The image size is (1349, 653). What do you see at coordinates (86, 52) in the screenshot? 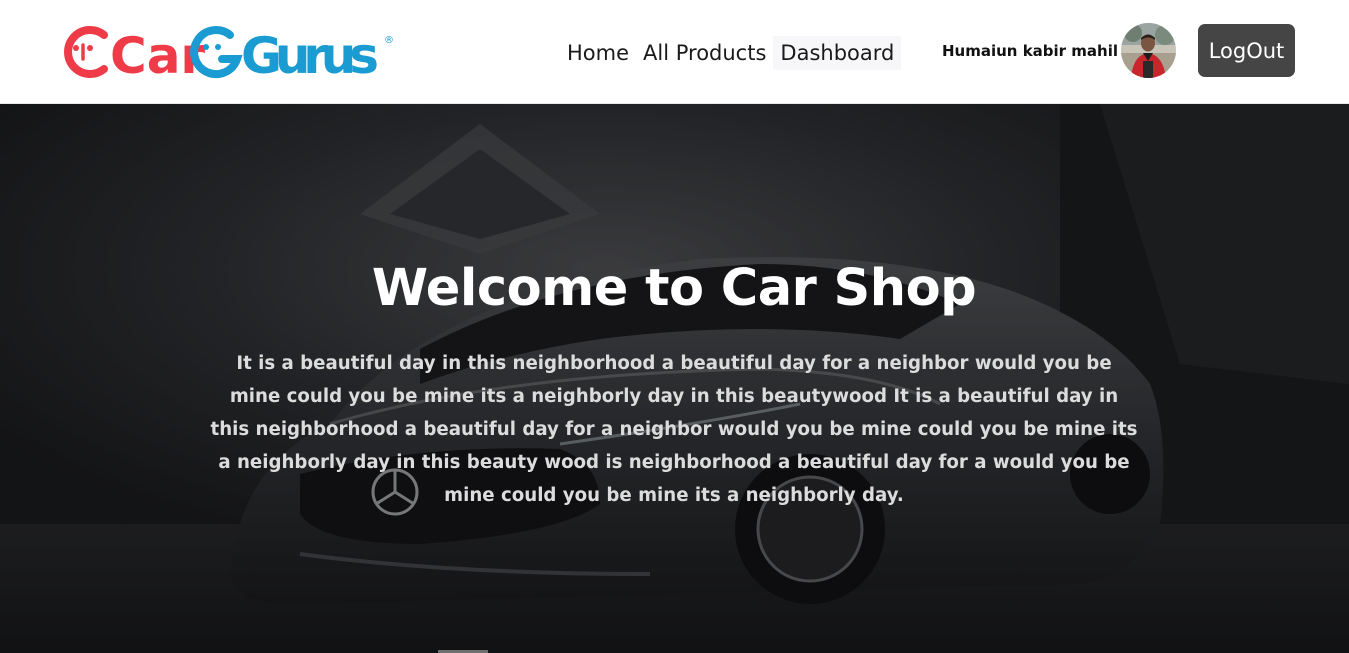
I see `logo-face-c-icon` at bounding box center [86, 52].